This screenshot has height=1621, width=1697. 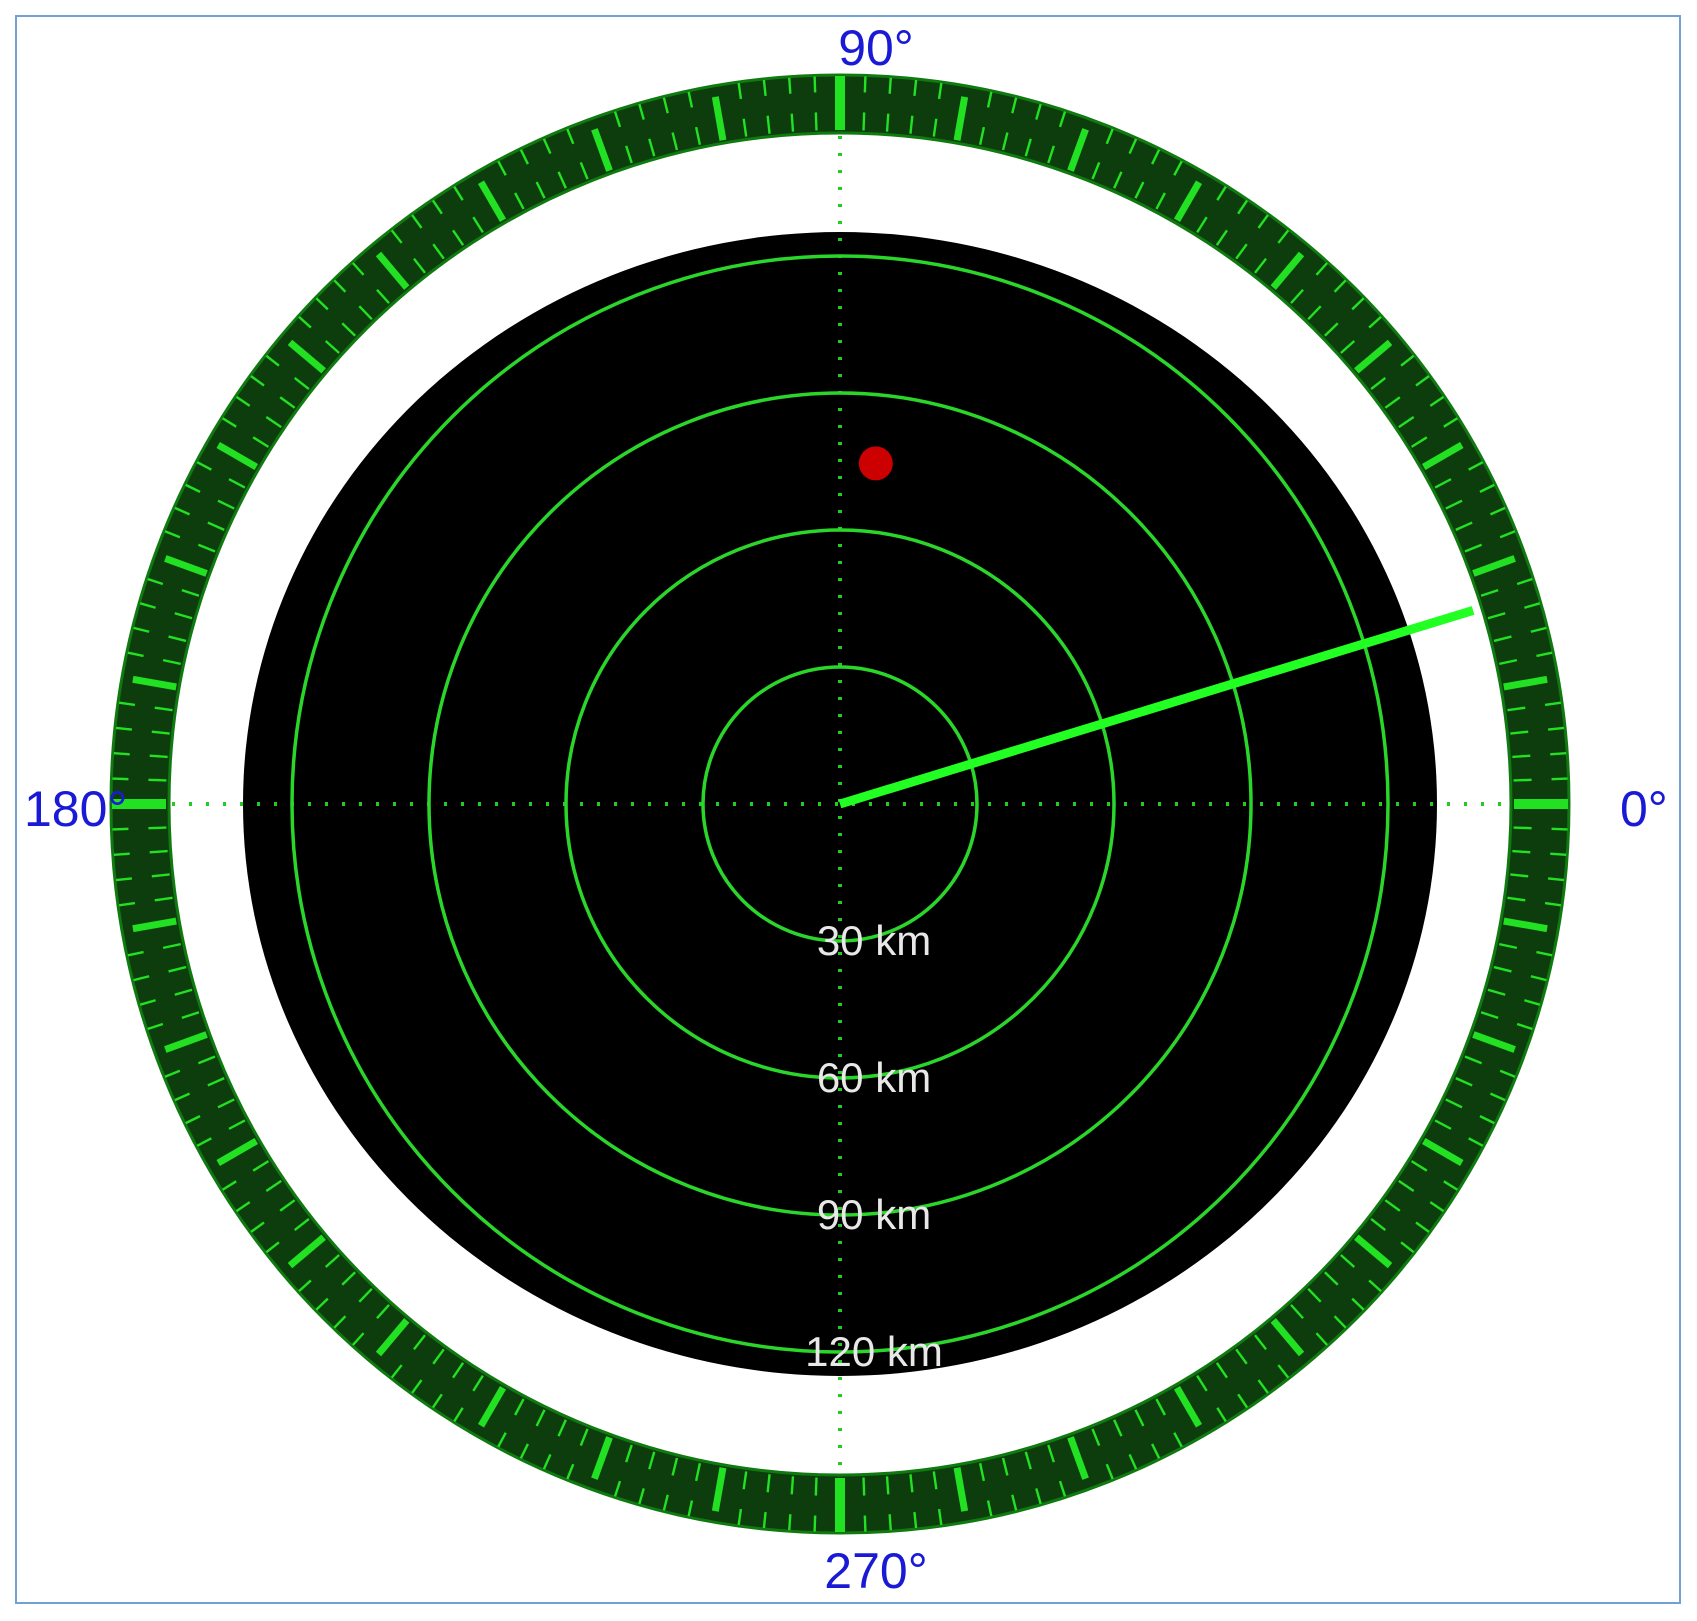 I want to click on bearing-label-180: 180°, so click(x=75, y=809).